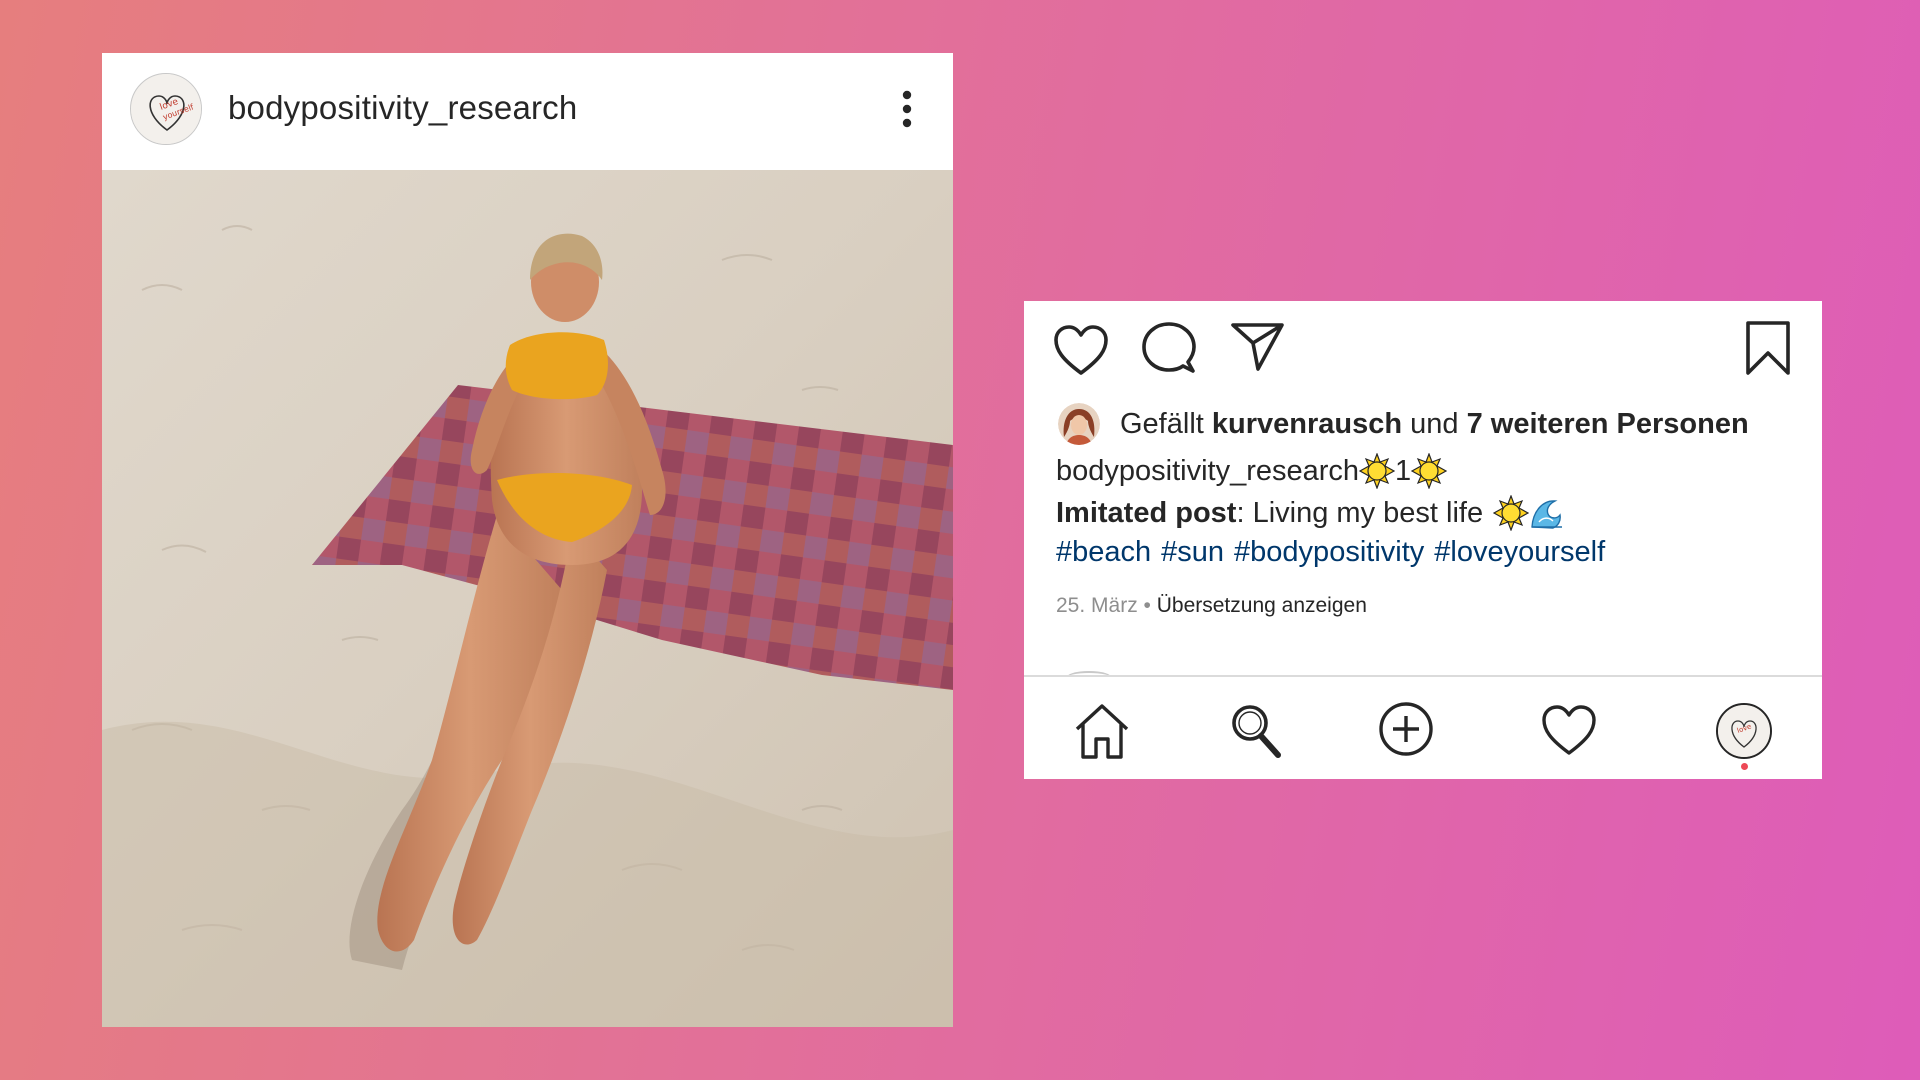 Image resolution: width=1920 pixels, height=1080 pixels. I want to click on likes-middle: und, so click(1434, 423).